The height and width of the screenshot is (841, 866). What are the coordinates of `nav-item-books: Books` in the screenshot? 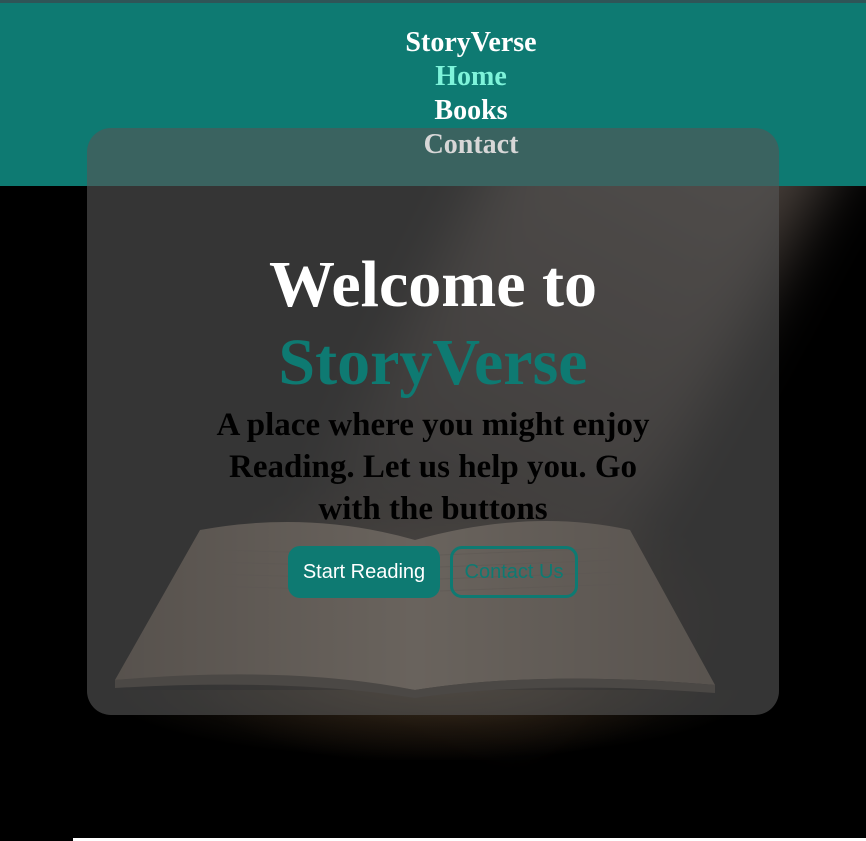 It's located at (471, 111).